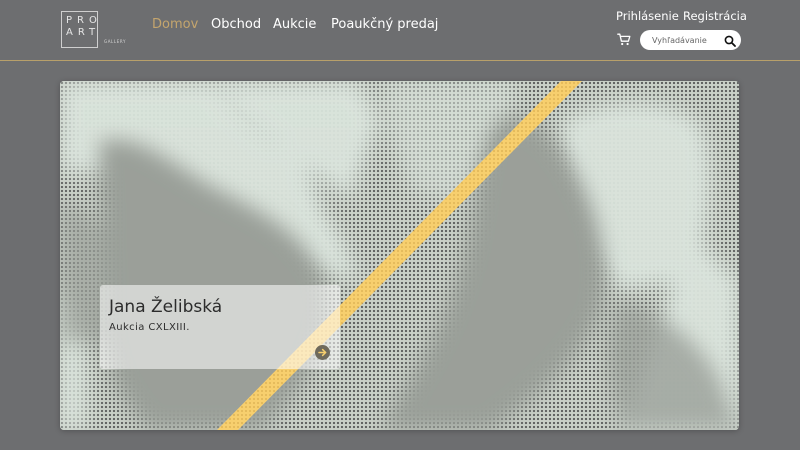  I want to click on hero-subtitle: Aukcia CXLXIII., so click(149, 327).